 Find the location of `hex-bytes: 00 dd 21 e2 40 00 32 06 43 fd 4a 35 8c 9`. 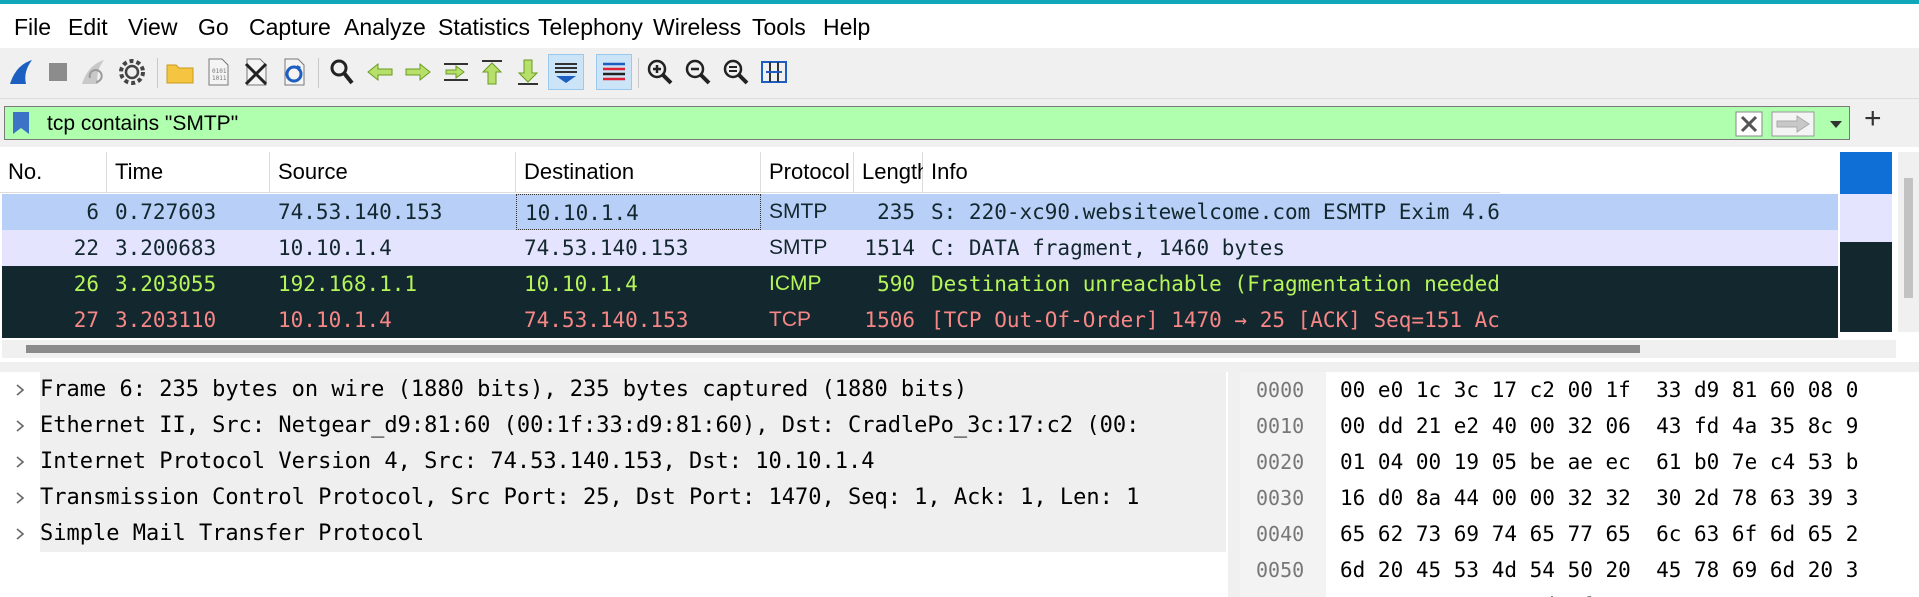

hex-bytes: 00 dd 21 e2 40 00 32 06 43 fd 4a 35 8c 9 is located at coordinates (1629, 426).